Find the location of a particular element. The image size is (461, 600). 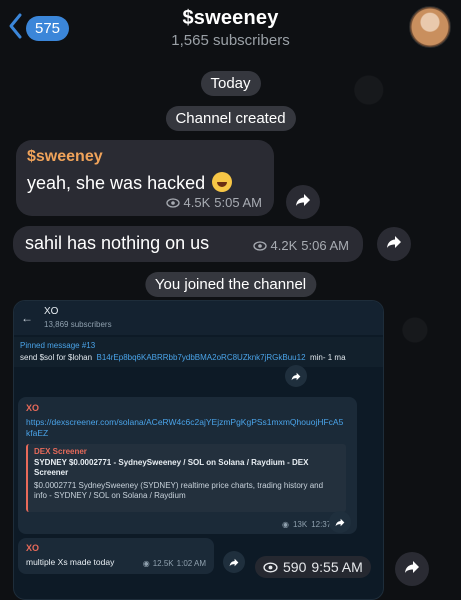

photo-message-meta: 590 9:55 AM is located at coordinates (313, 567).